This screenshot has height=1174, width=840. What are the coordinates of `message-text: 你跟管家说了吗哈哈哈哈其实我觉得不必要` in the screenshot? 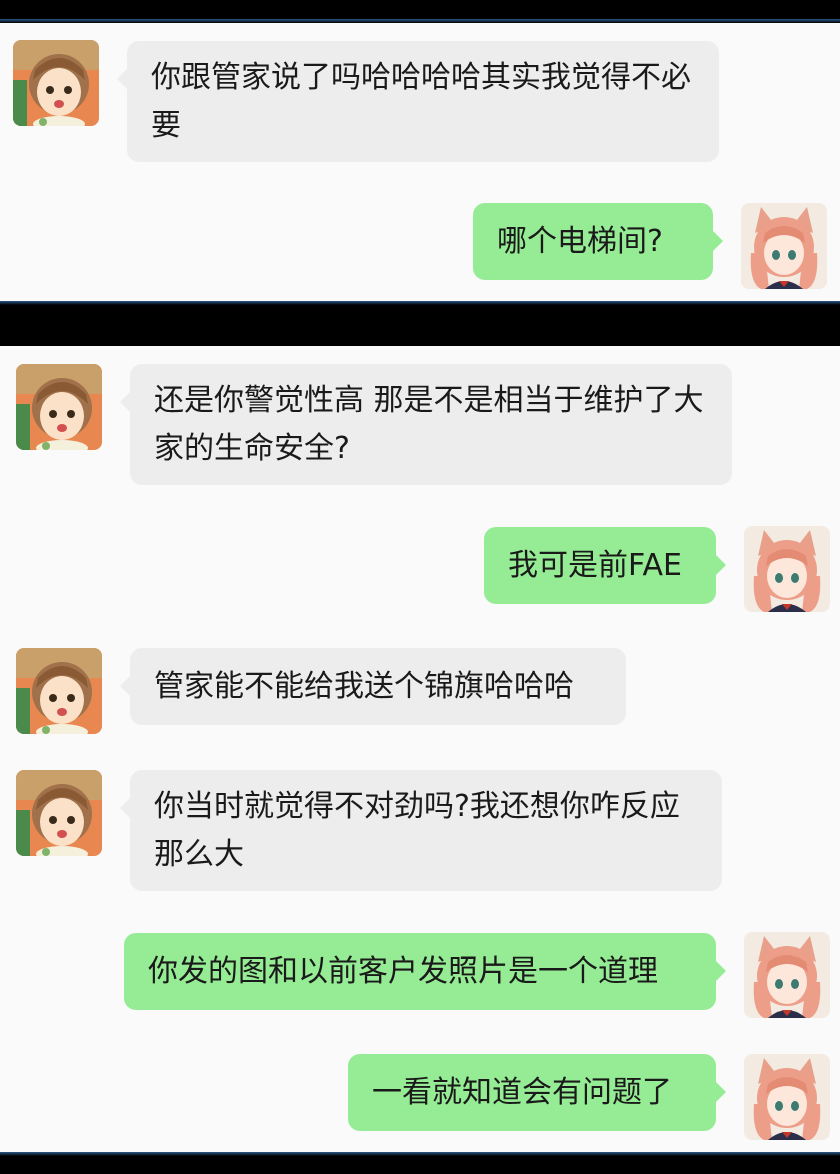 It's located at (421, 101).